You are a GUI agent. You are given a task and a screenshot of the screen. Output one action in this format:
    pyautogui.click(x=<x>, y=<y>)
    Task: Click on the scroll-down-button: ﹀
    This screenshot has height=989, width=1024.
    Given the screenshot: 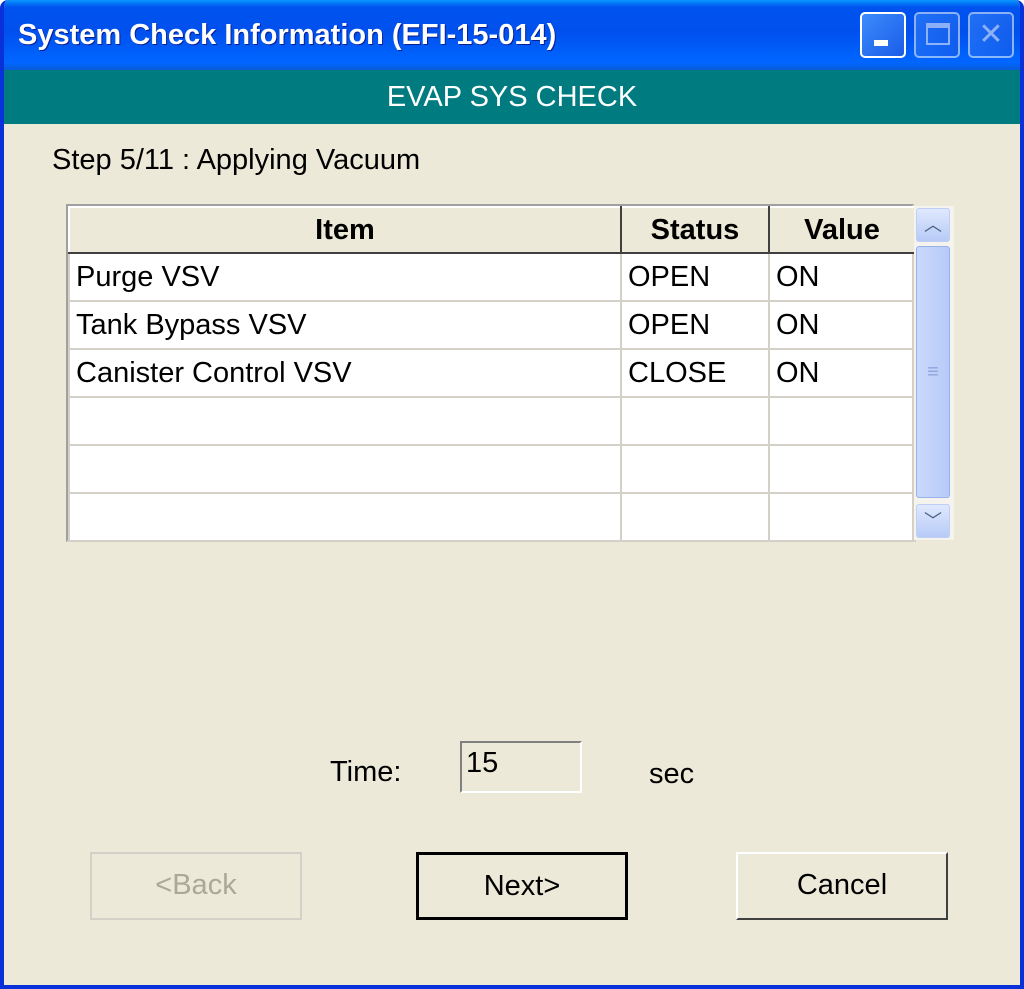 What is the action you would take?
    pyautogui.click(x=933, y=521)
    